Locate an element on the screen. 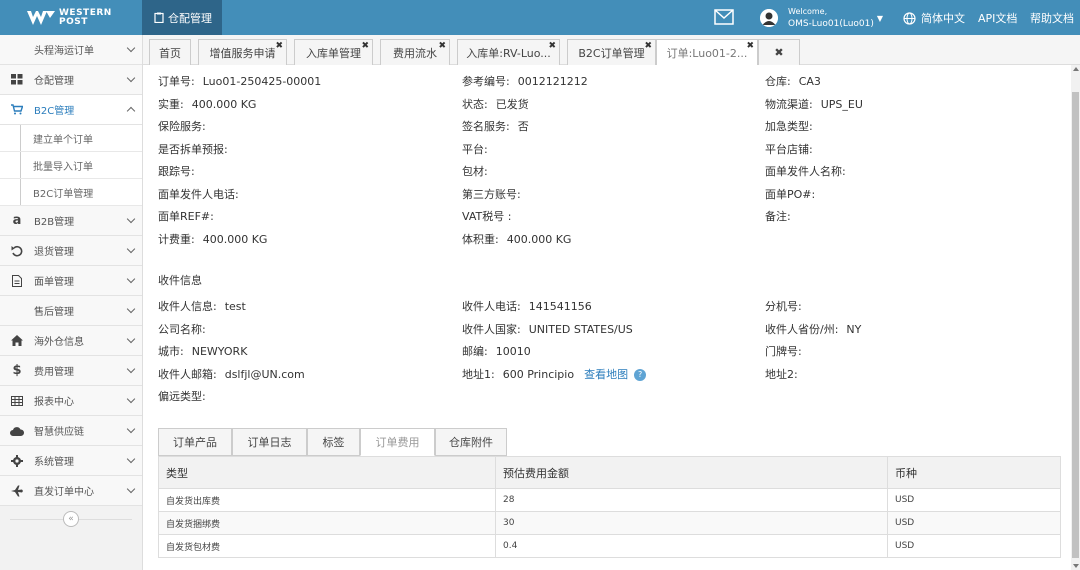 The width and height of the screenshot is (1080, 570). sidebar-subitem-b2c-orders: B2C订单管理 is located at coordinates (71, 192).